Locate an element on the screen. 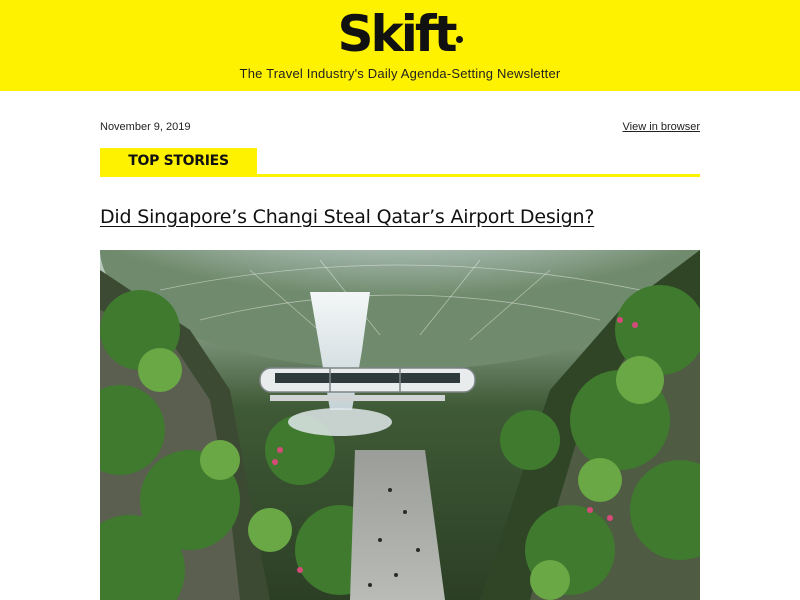 The width and height of the screenshot is (800, 600). skift-logo: Skift is located at coordinates (400, 34).